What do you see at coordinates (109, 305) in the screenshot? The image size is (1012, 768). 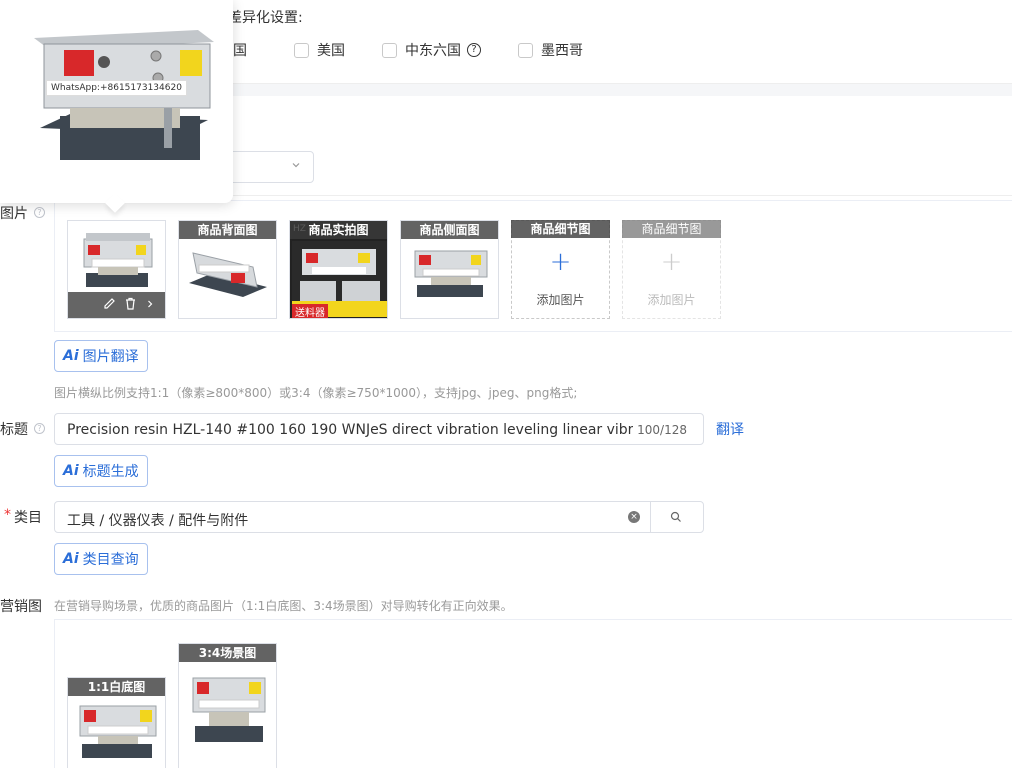 I see `edit-icon` at bounding box center [109, 305].